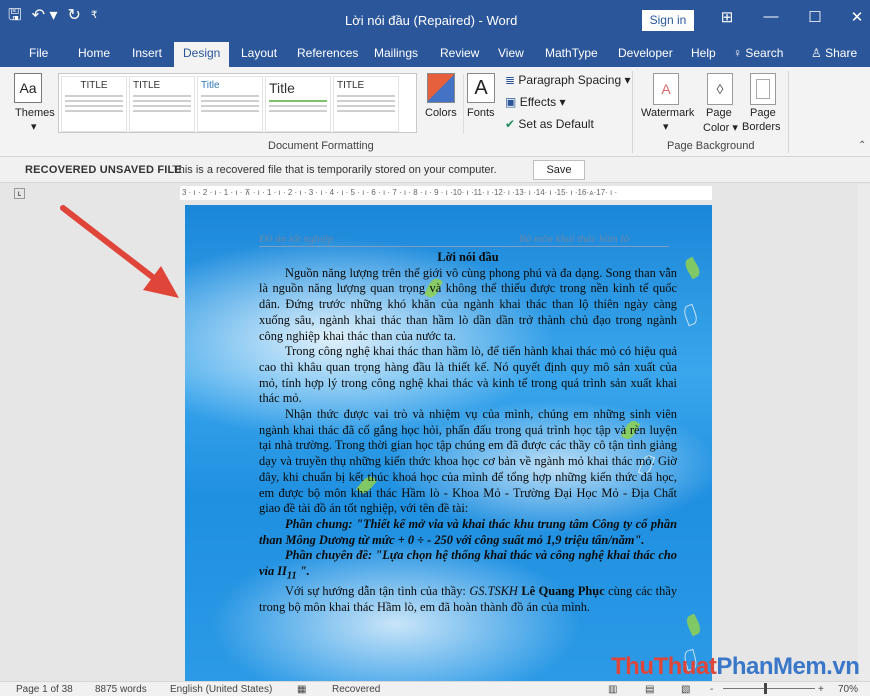 Image resolution: width=870 pixels, height=696 pixels. I want to click on tab-mailings: Mailings, so click(396, 53).